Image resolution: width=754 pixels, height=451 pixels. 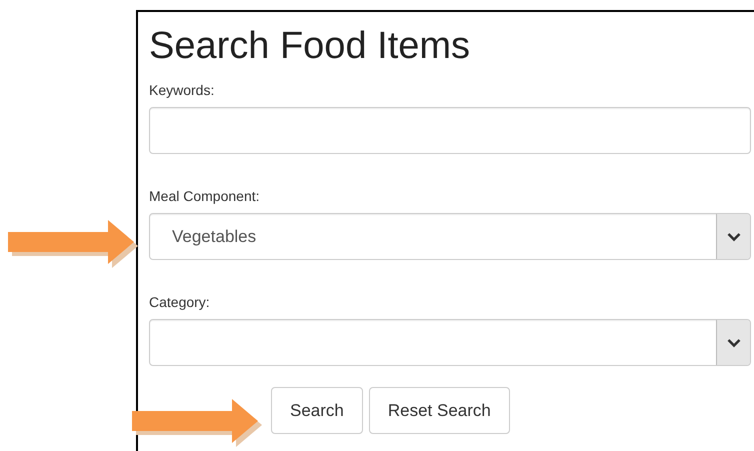 I want to click on select-field: Vegetables, so click(x=450, y=236).